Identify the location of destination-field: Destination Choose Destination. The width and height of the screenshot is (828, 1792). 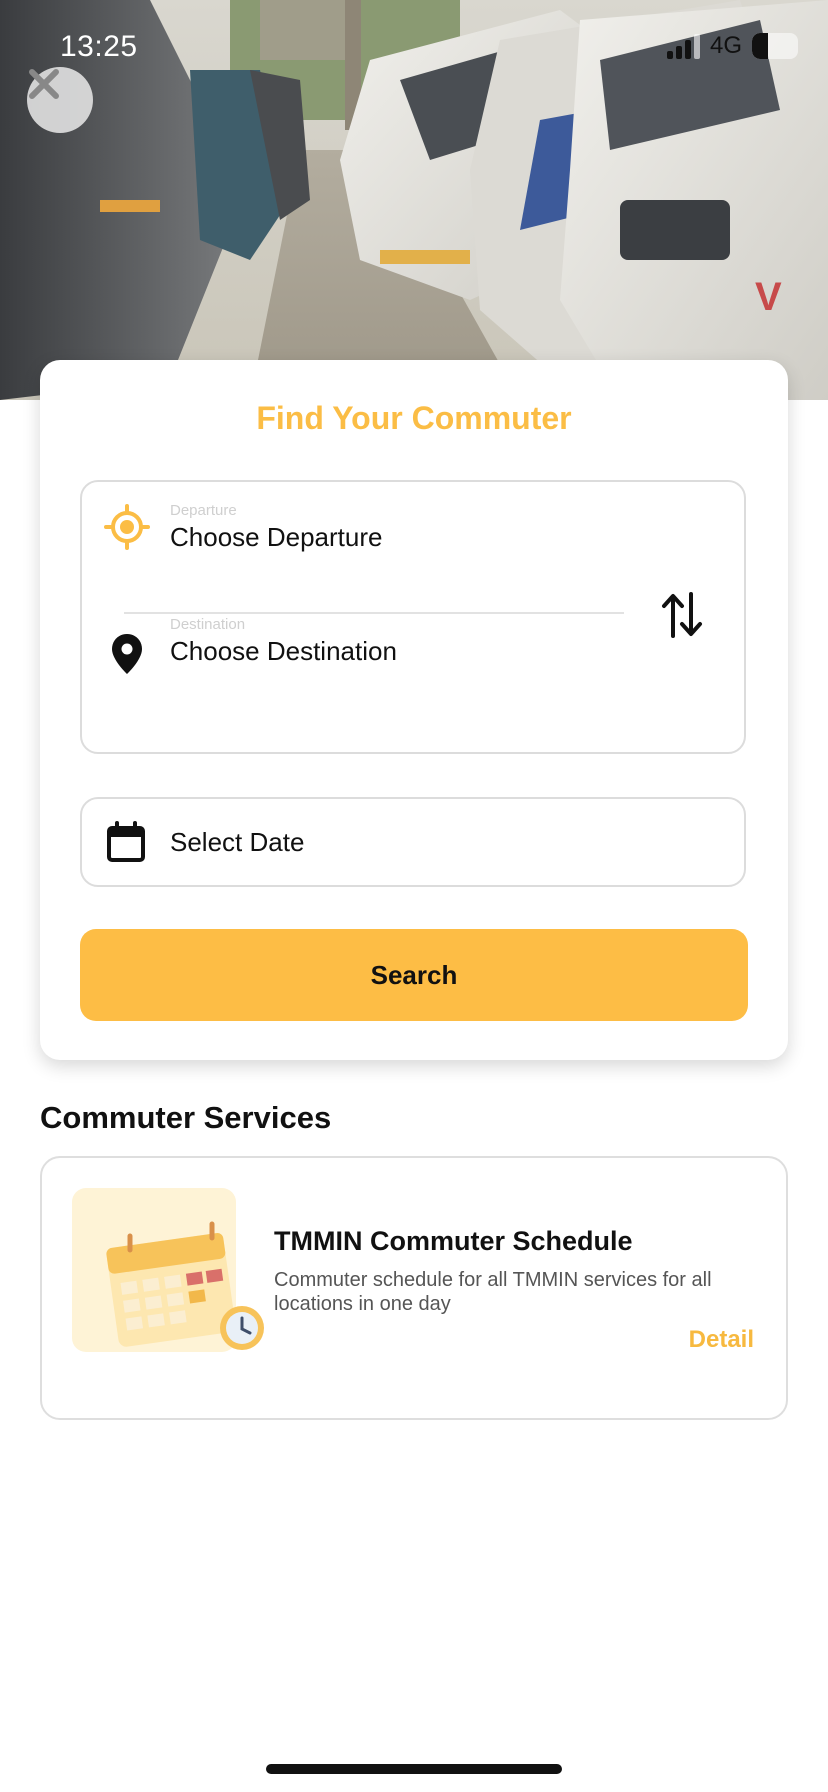
(352, 676).